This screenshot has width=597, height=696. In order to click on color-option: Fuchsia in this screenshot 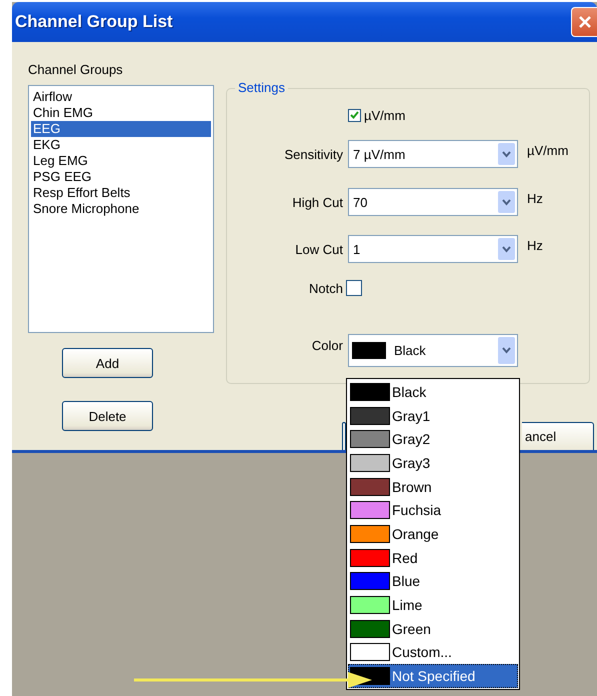, I will do `click(433, 510)`.